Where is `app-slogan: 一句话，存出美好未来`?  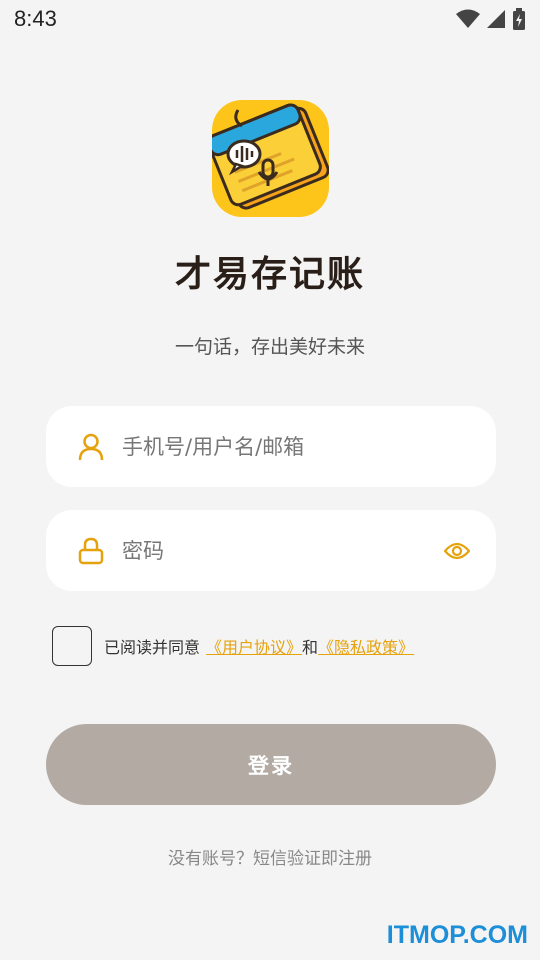
app-slogan: 一句话，存出美好未来 is located at coordinates (269, 347).